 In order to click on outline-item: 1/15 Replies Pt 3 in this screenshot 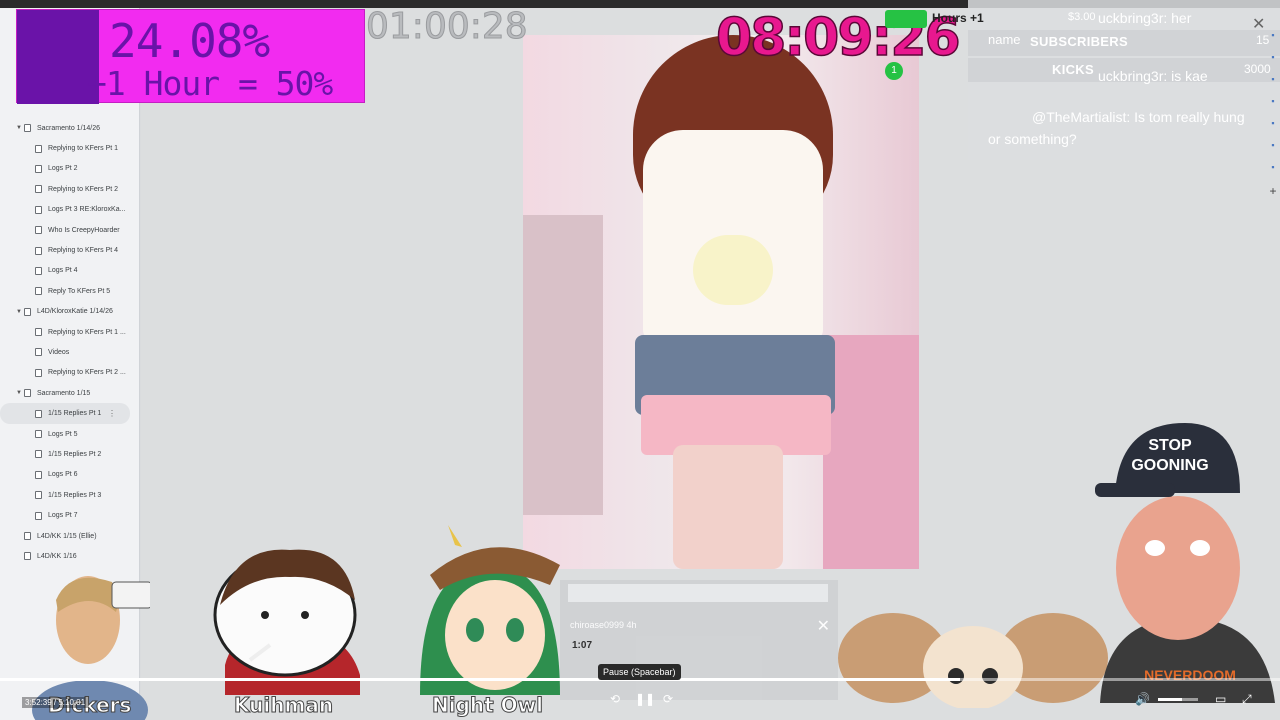, I will do `click(70, 495)`.